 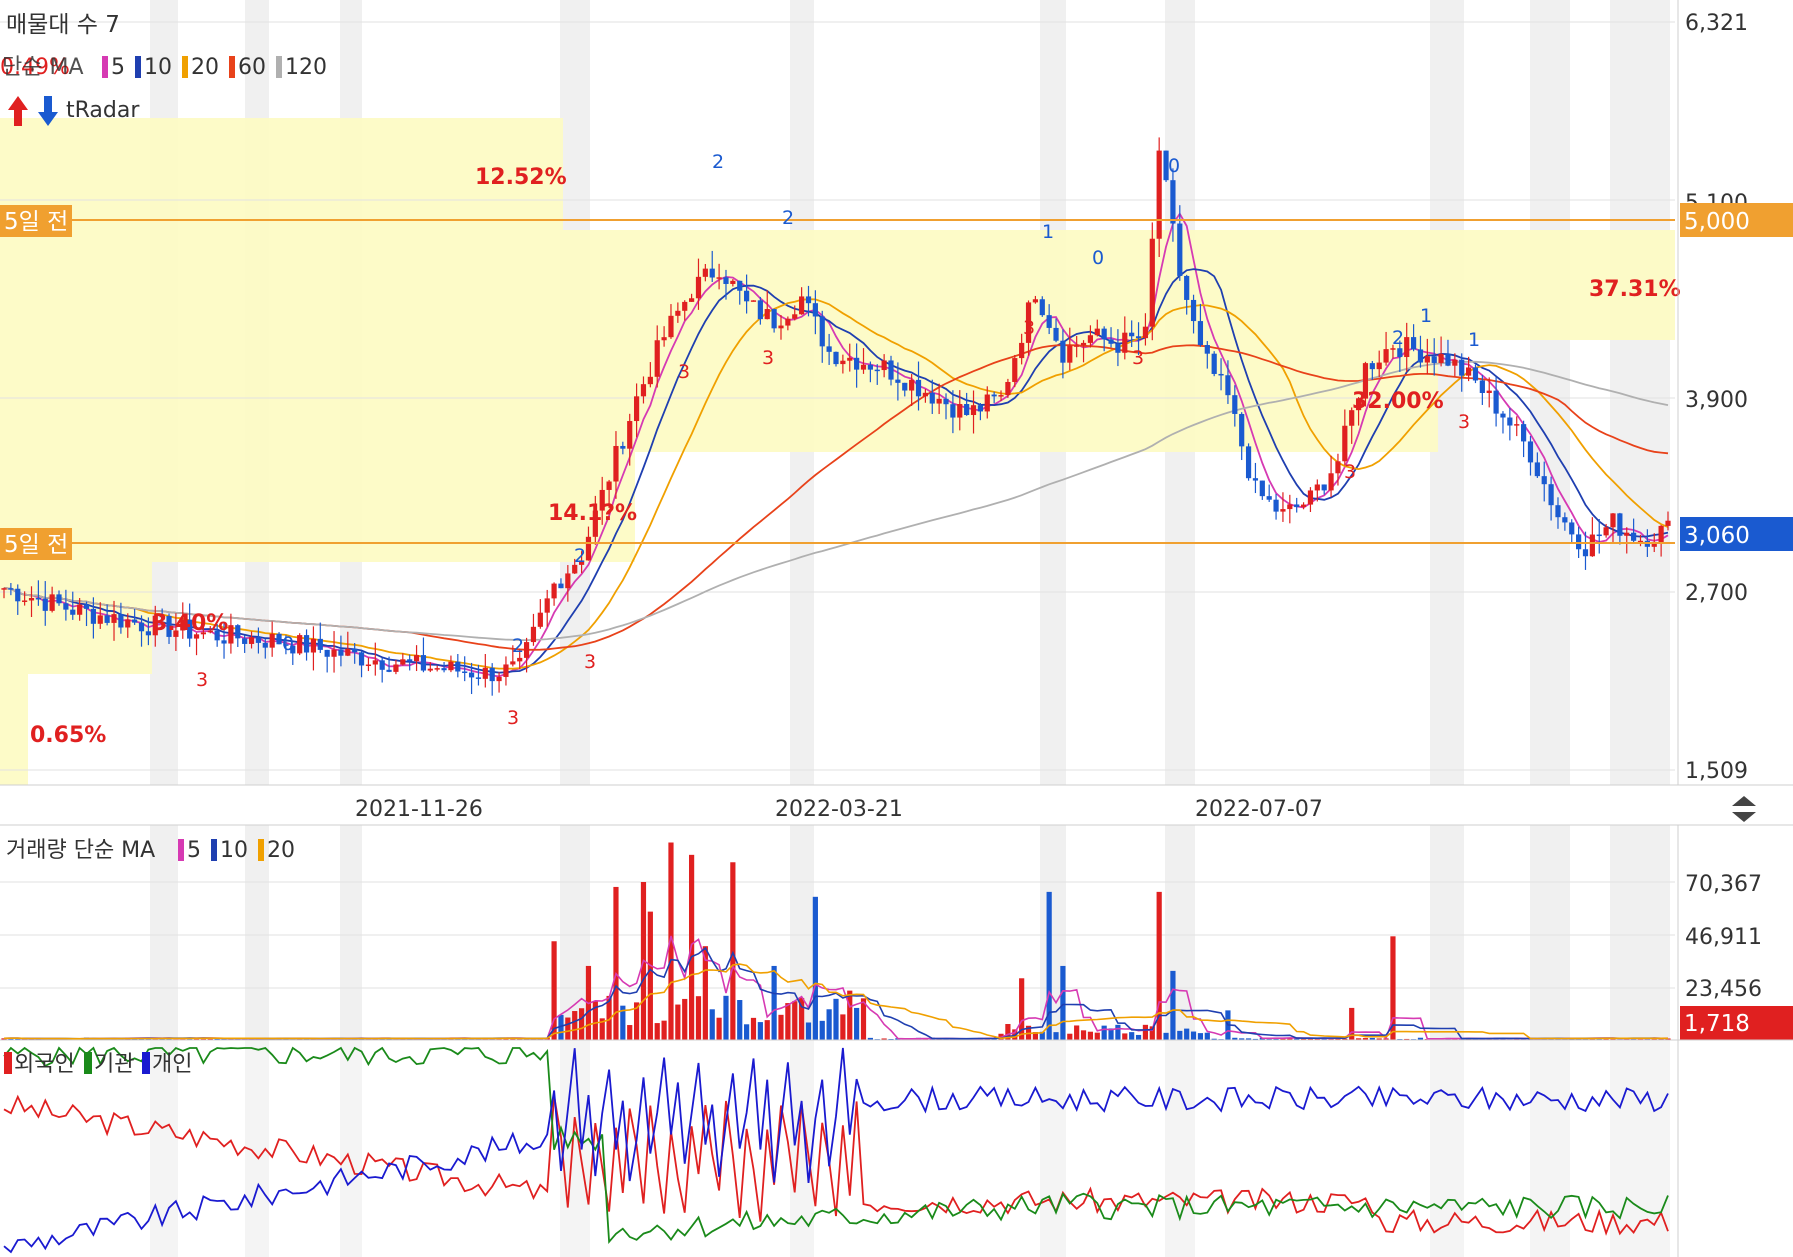 I want to click on pct-label-3: 14.1?%, so click(x=592, y=513).